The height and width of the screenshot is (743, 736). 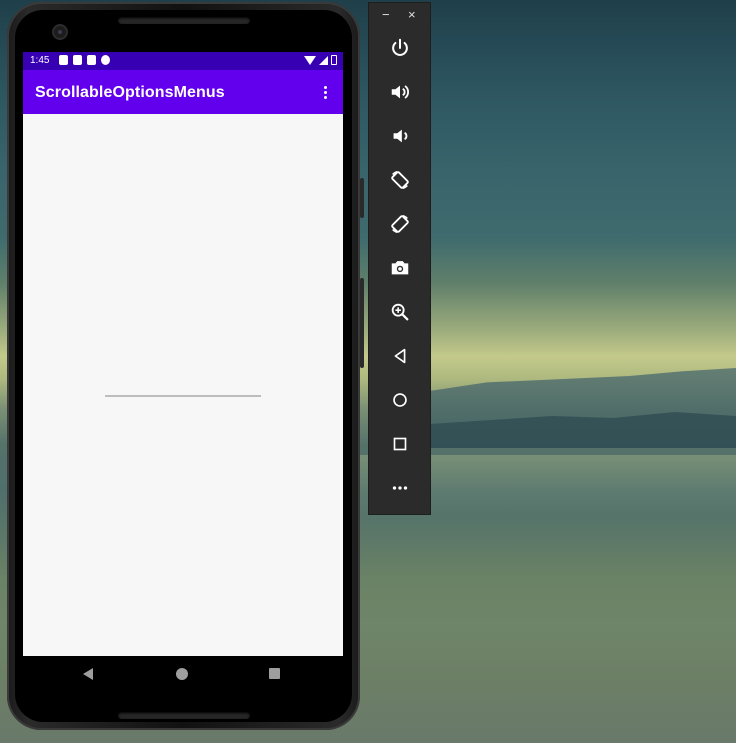 I want to click on back-icon, so click(x=400, y=356).